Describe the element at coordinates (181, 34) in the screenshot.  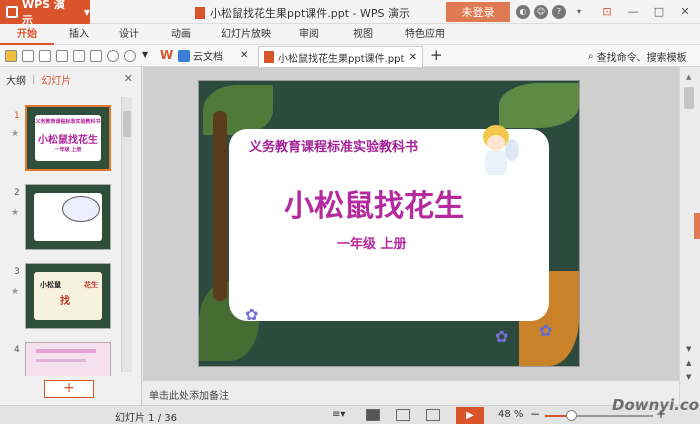
I see `tab-animation: 动画` at that location.